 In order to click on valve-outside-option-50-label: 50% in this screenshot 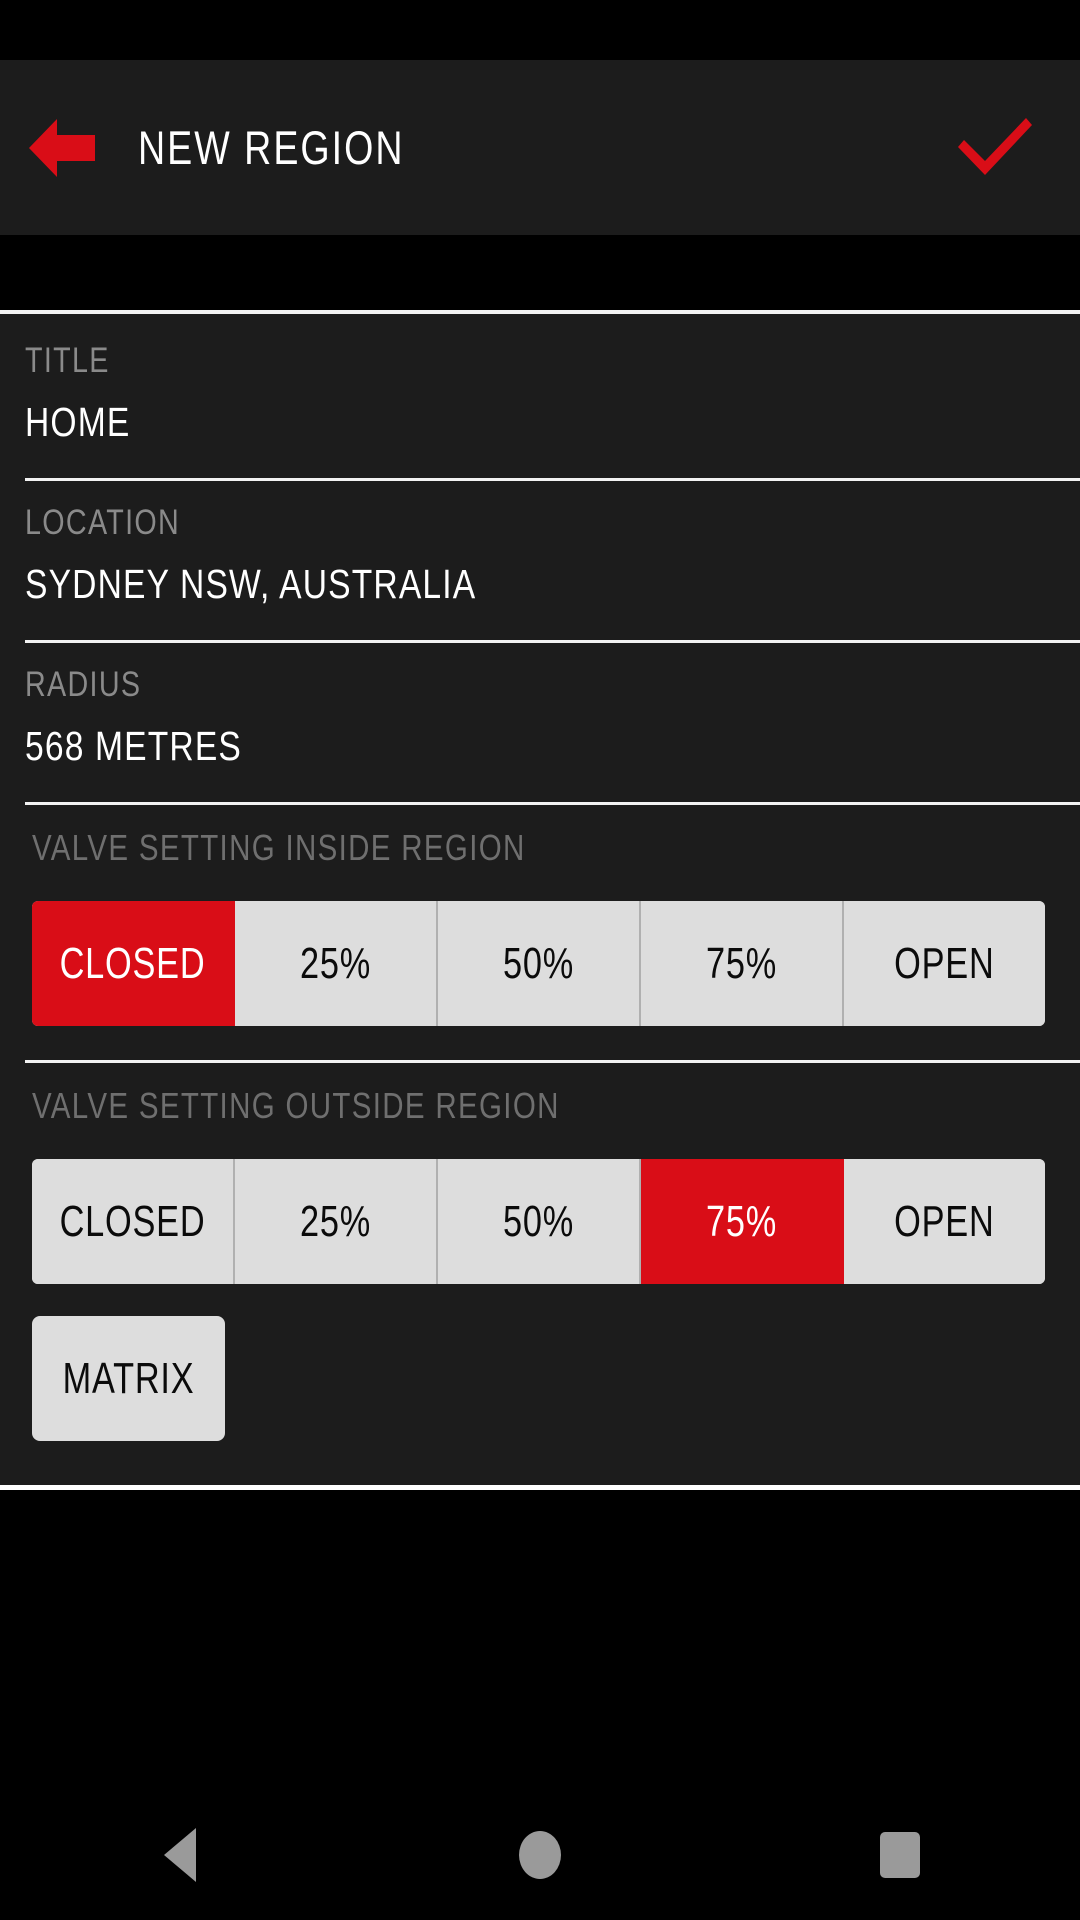, I will do `click(538, 1221)`.